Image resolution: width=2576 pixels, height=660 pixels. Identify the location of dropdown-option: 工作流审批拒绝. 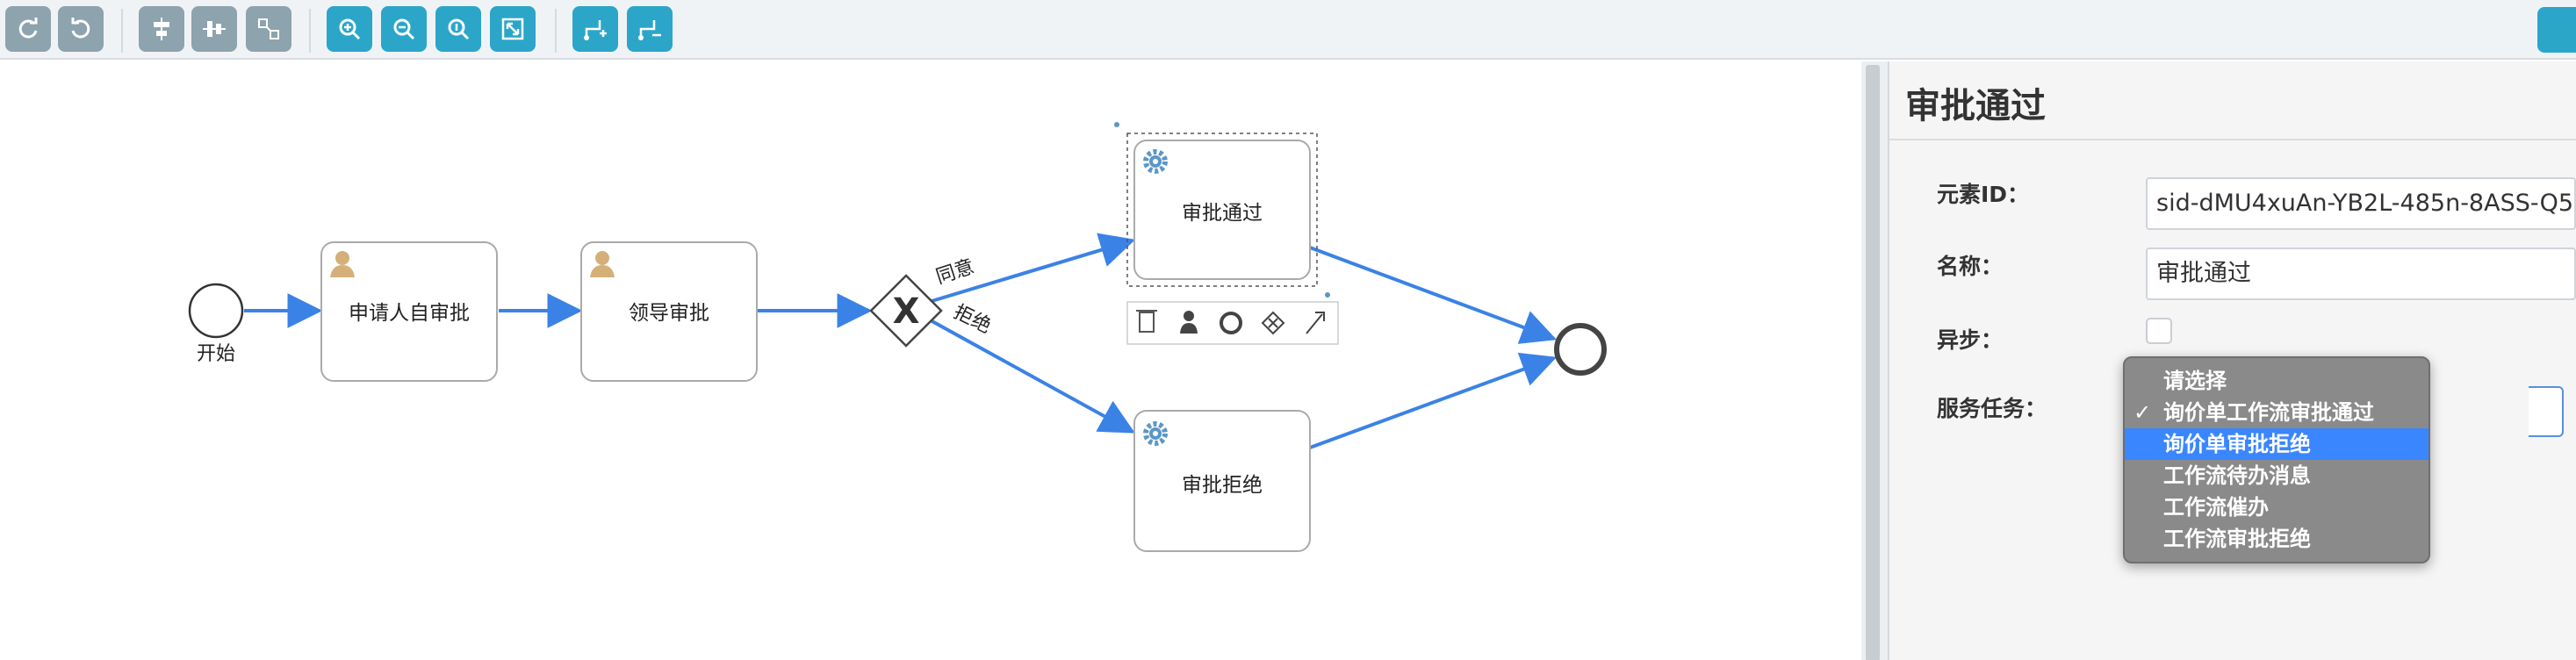
(2276, 539).